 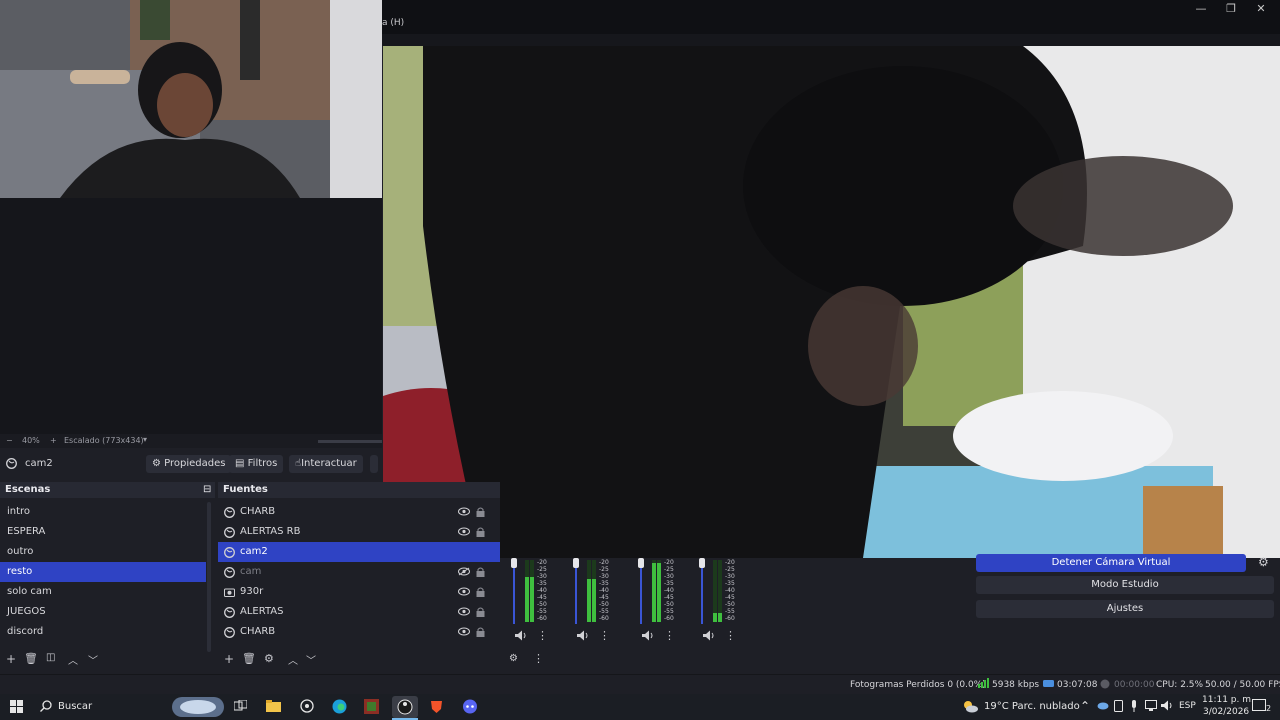 I want to click on file-explorer-icon, so click(x=273, y=706).